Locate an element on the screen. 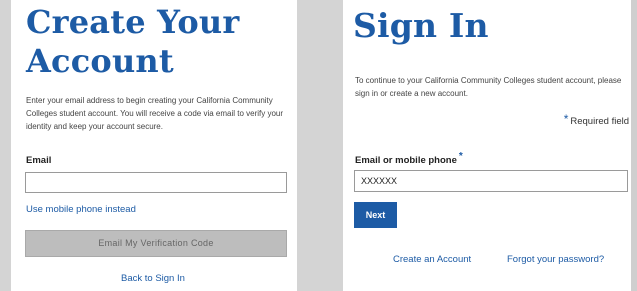  email-or-phone-input is located at coordinates (491, 181).